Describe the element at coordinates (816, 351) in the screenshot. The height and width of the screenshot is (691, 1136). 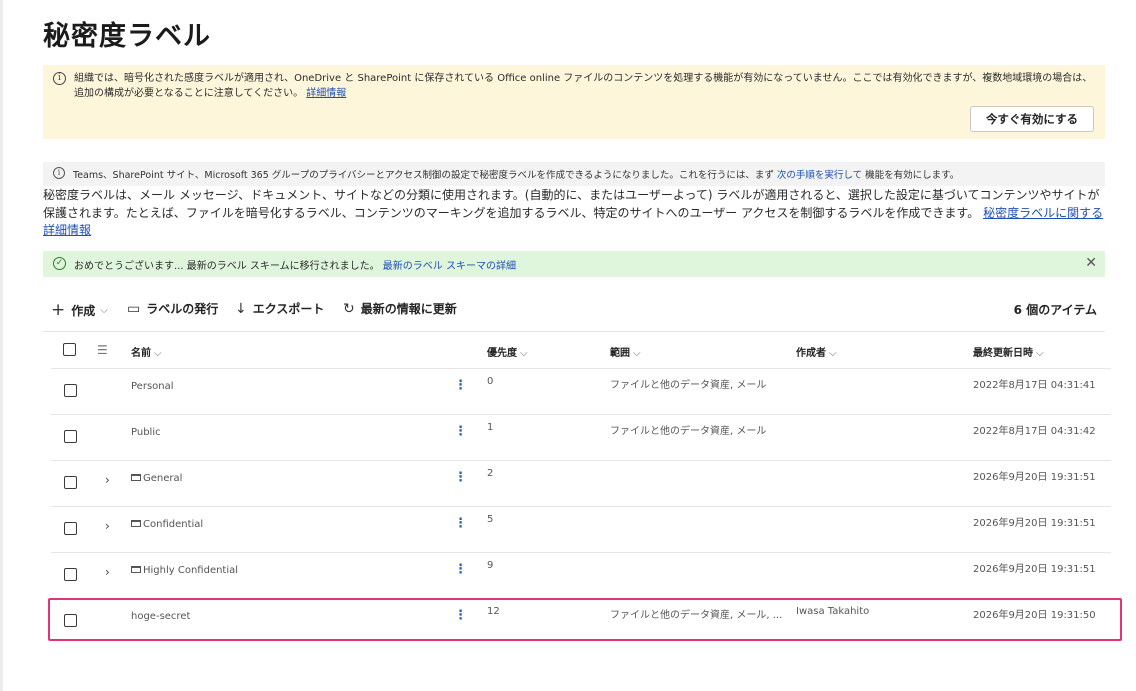
I see `column-header-author: 作成者 ⌵` at that location.